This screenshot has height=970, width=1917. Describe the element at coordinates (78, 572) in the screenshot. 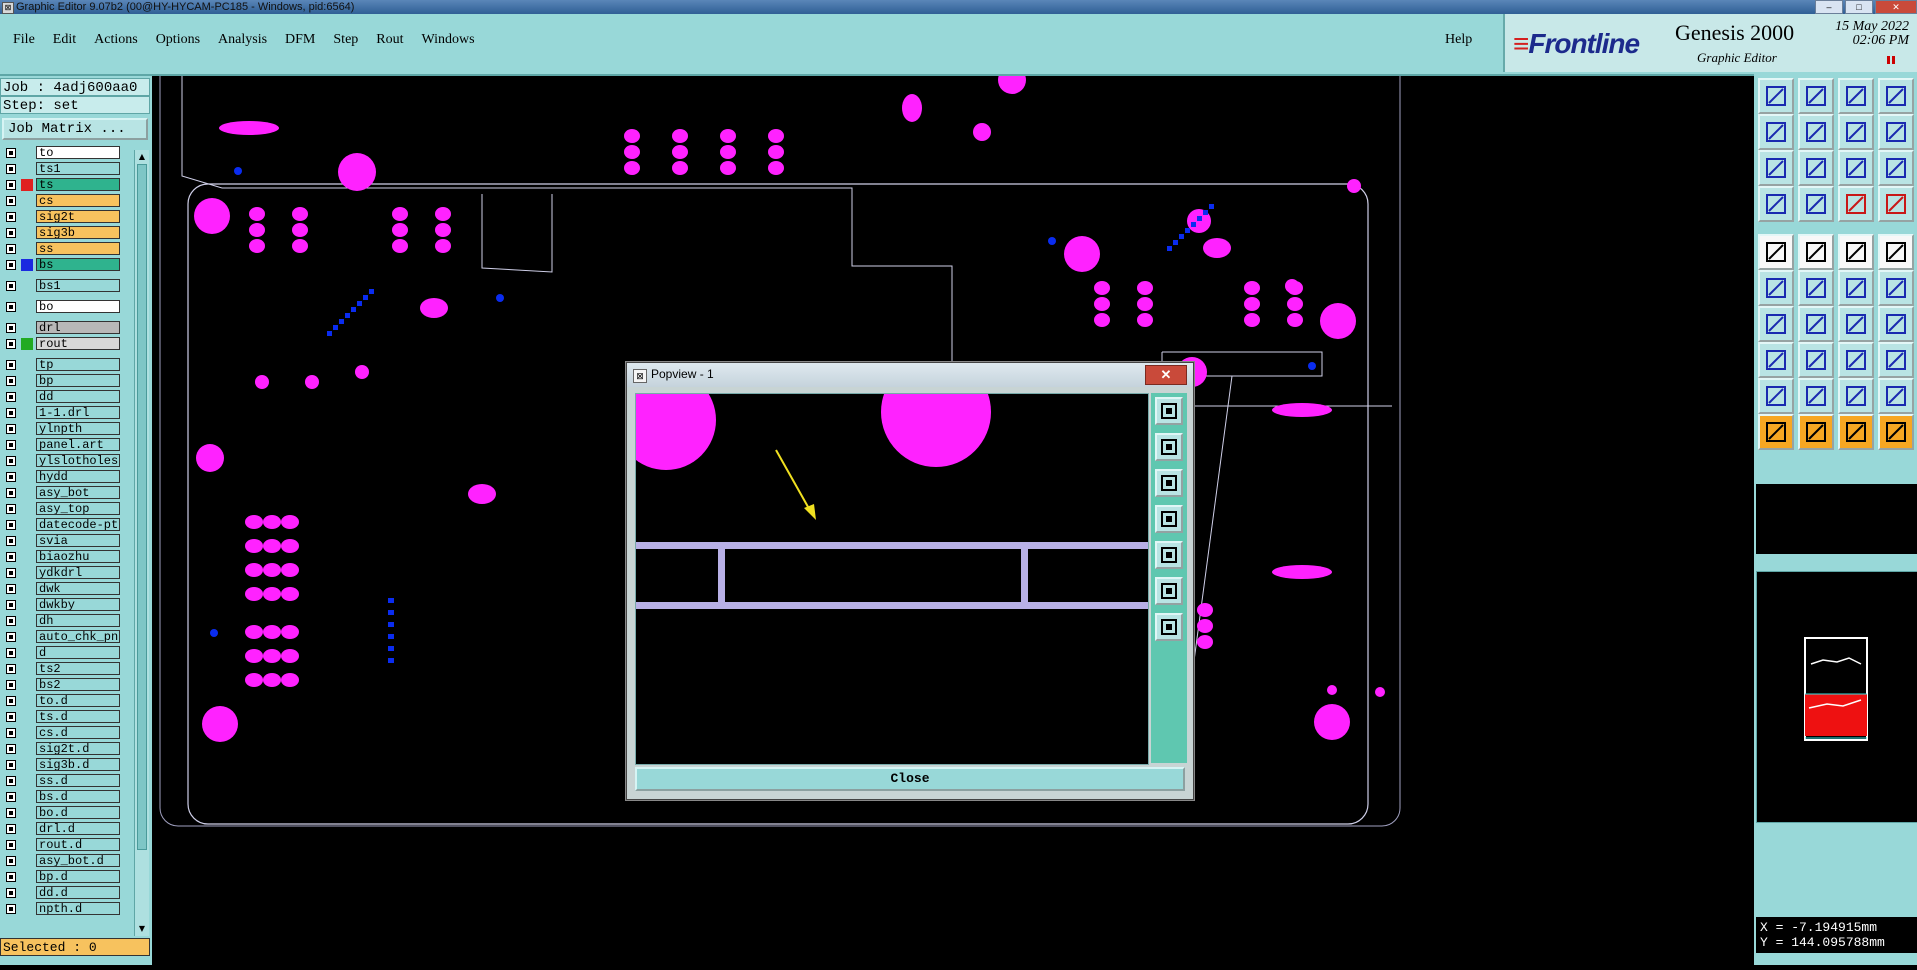

I see `layer-name: ydkdrl` at that location.